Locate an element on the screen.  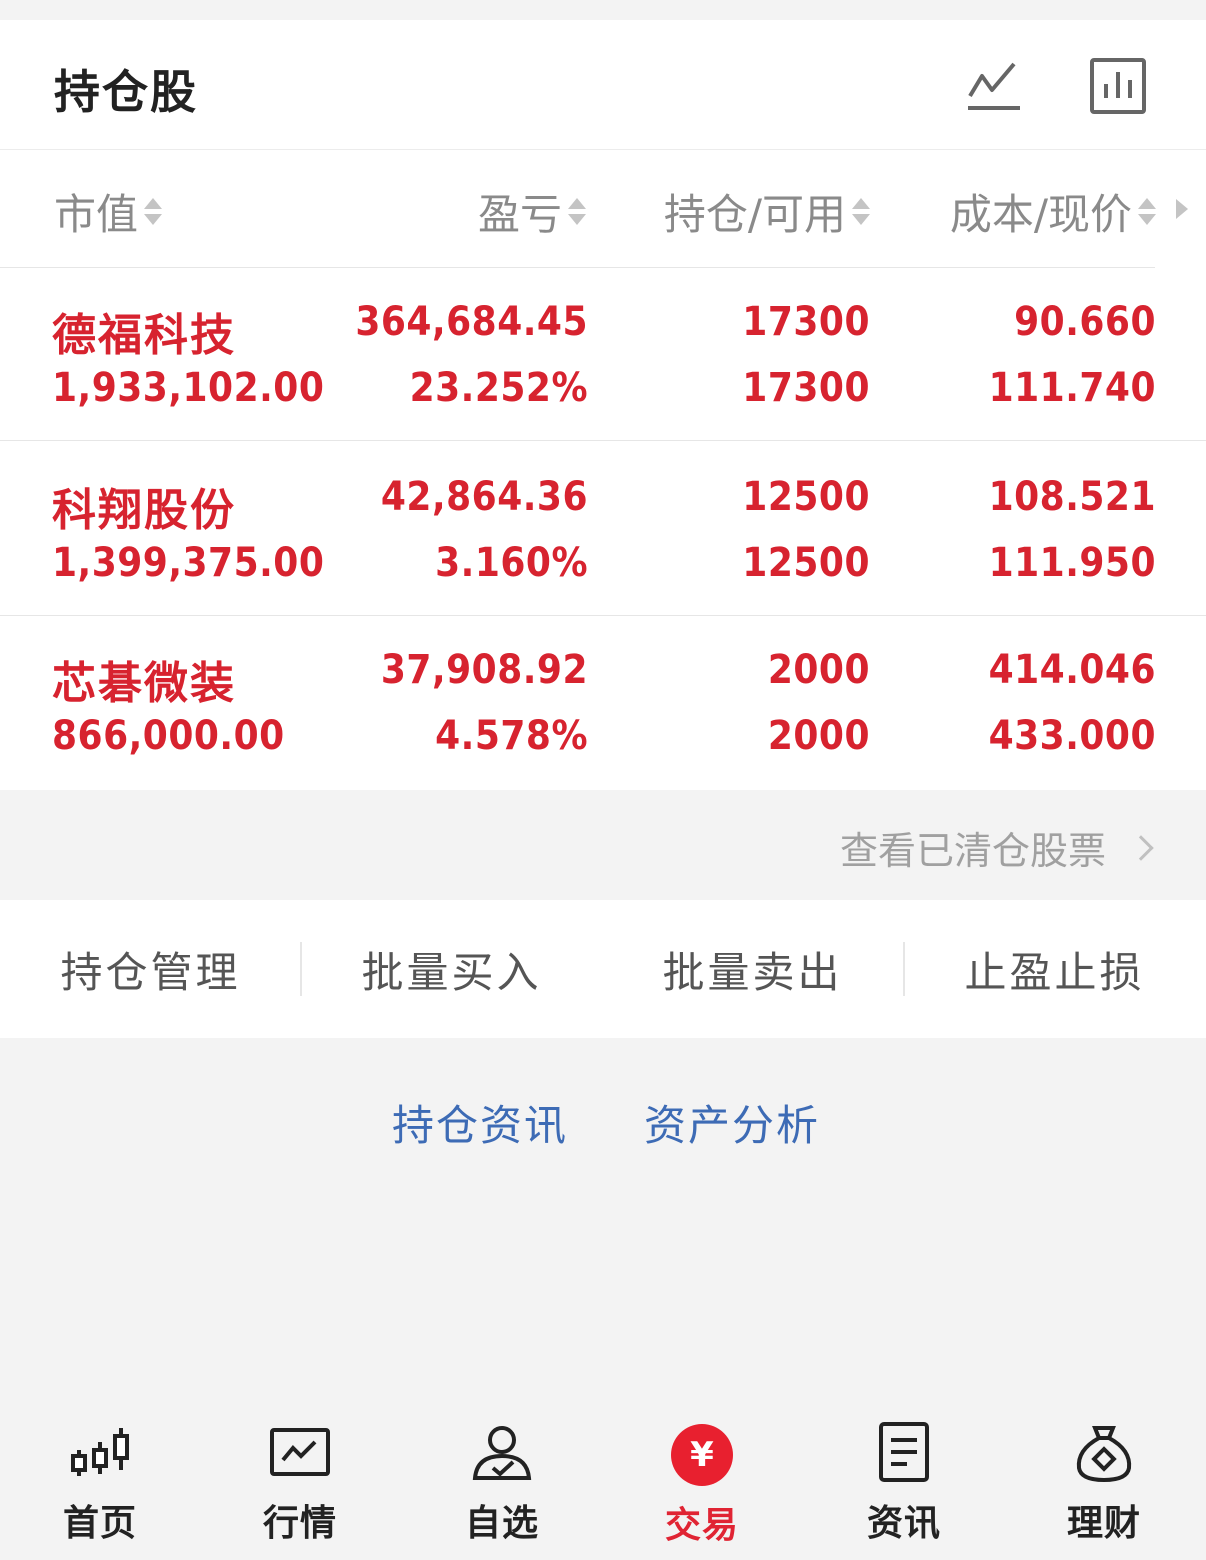
action-bar: 持仓管理 批量买入 批量卖出 止盈止损 is located at coordinates (603, 969).